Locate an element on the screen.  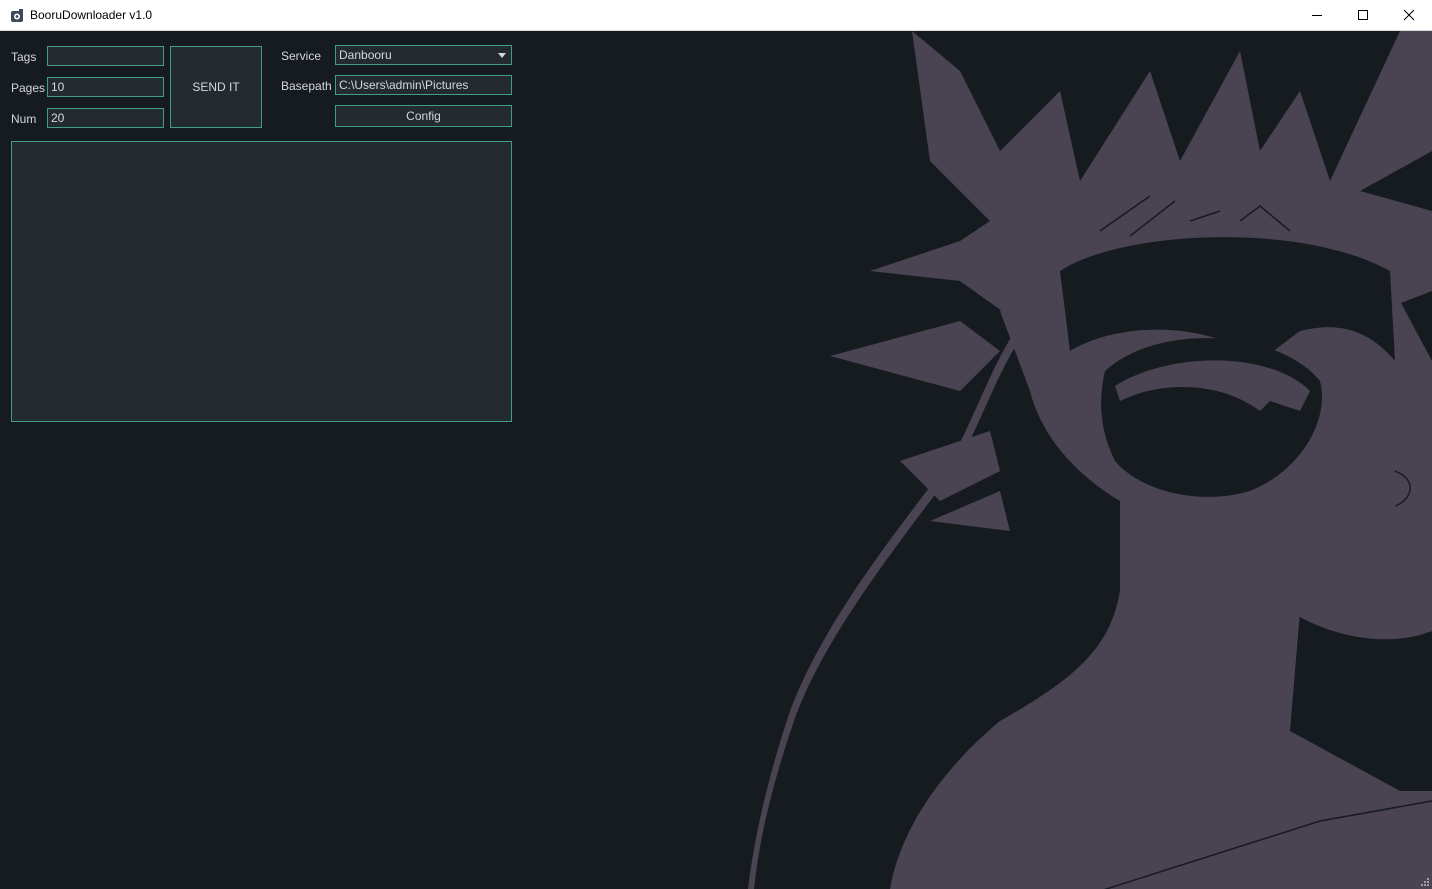
title-bar: BooruDownloader v1.0 is located at coordinates (716, 15).